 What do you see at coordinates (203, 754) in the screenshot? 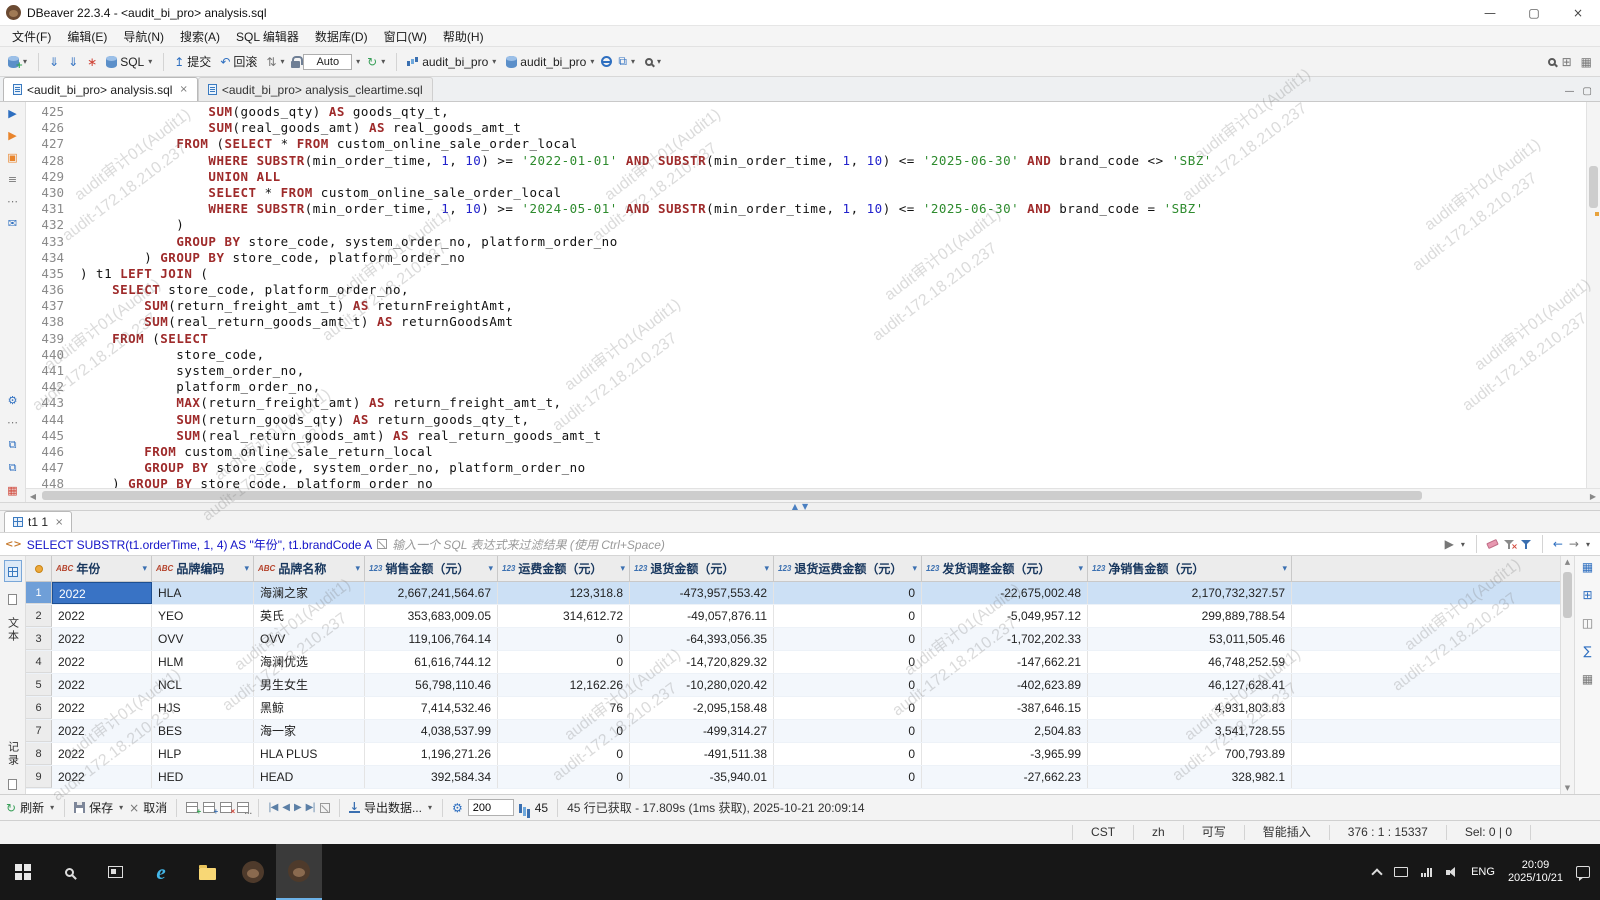
I see `grid-cell: HLP` at bounding box center [203, 754].